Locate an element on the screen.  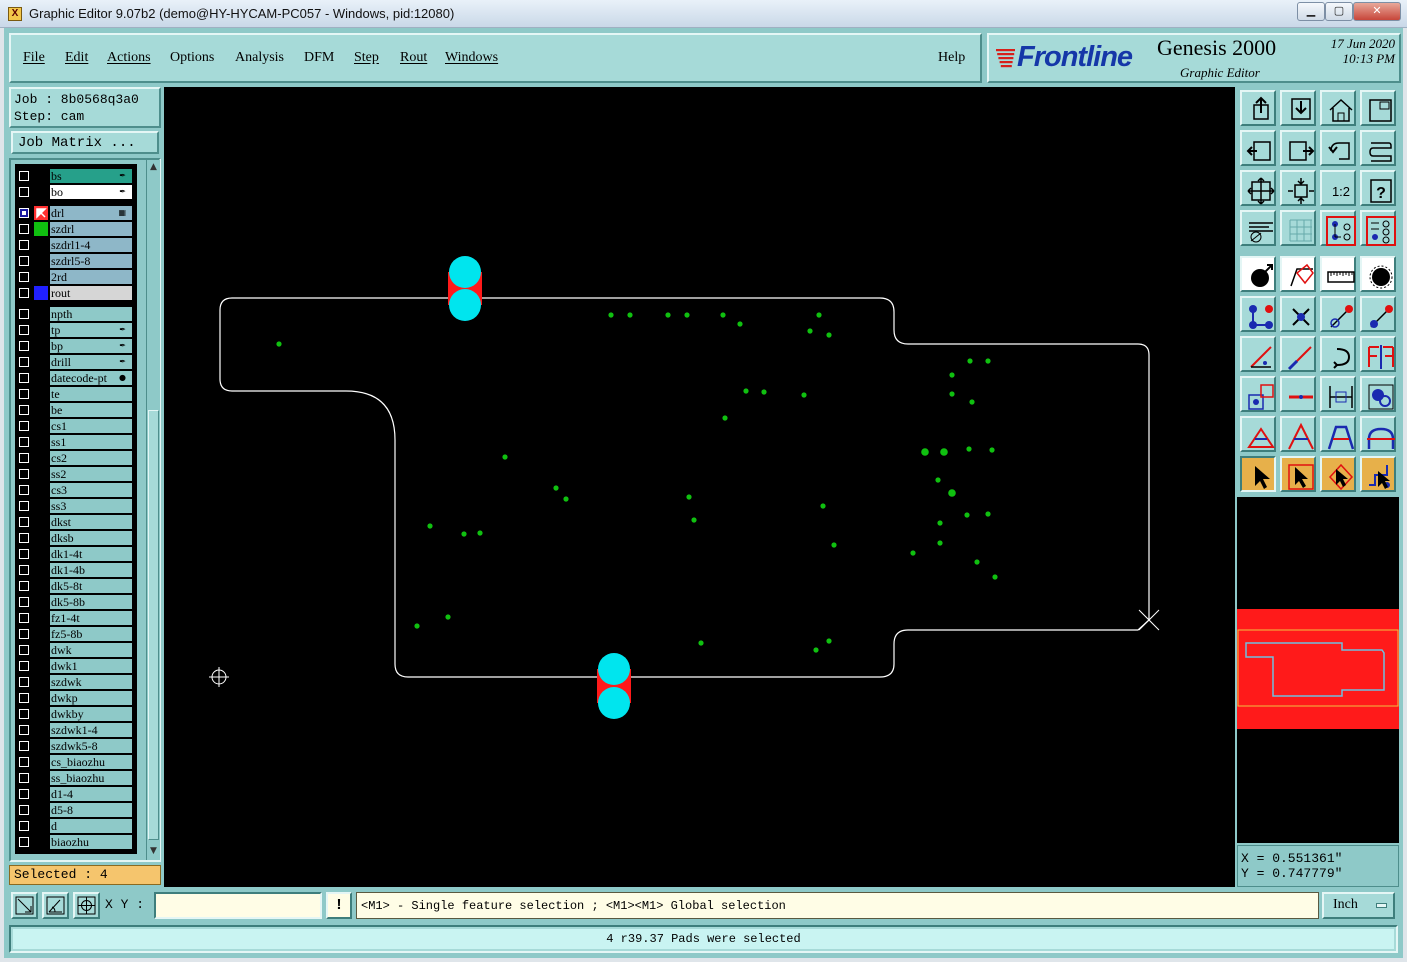
menu-step: Step is located at coordinates (366, 58).